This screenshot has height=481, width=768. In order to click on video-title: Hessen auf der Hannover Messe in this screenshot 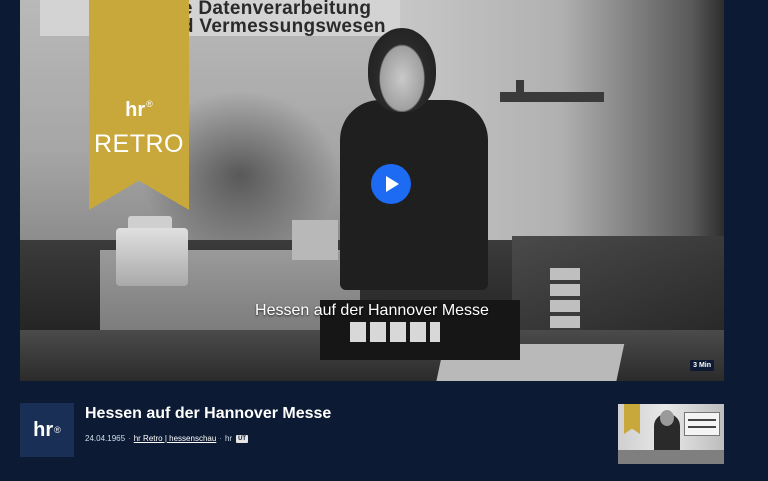, I will do `click(208, 414)`.